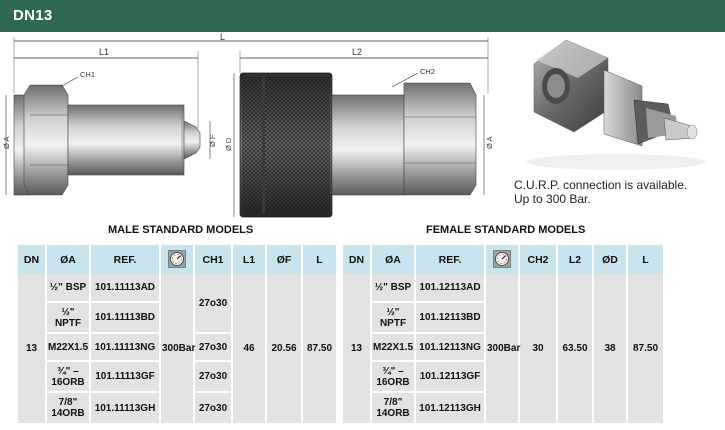 This screenshot has height=430, width=725. Describe the element at coordinates (33, 15) in the screenshot. I see `page-title: DN13` at that location.